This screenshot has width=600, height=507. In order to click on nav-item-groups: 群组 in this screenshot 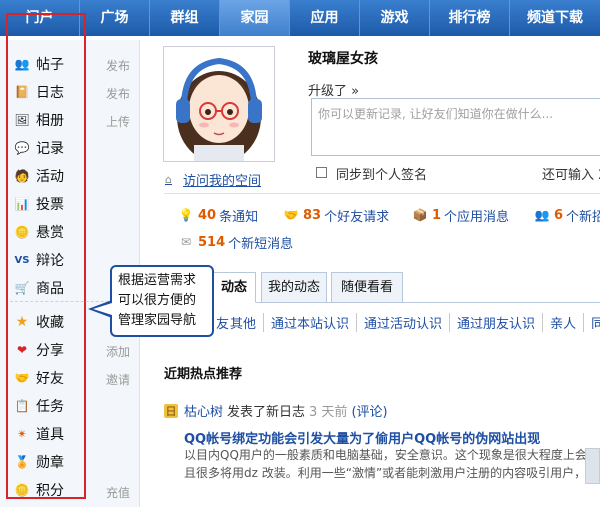, I will do `click(185, 18)`.